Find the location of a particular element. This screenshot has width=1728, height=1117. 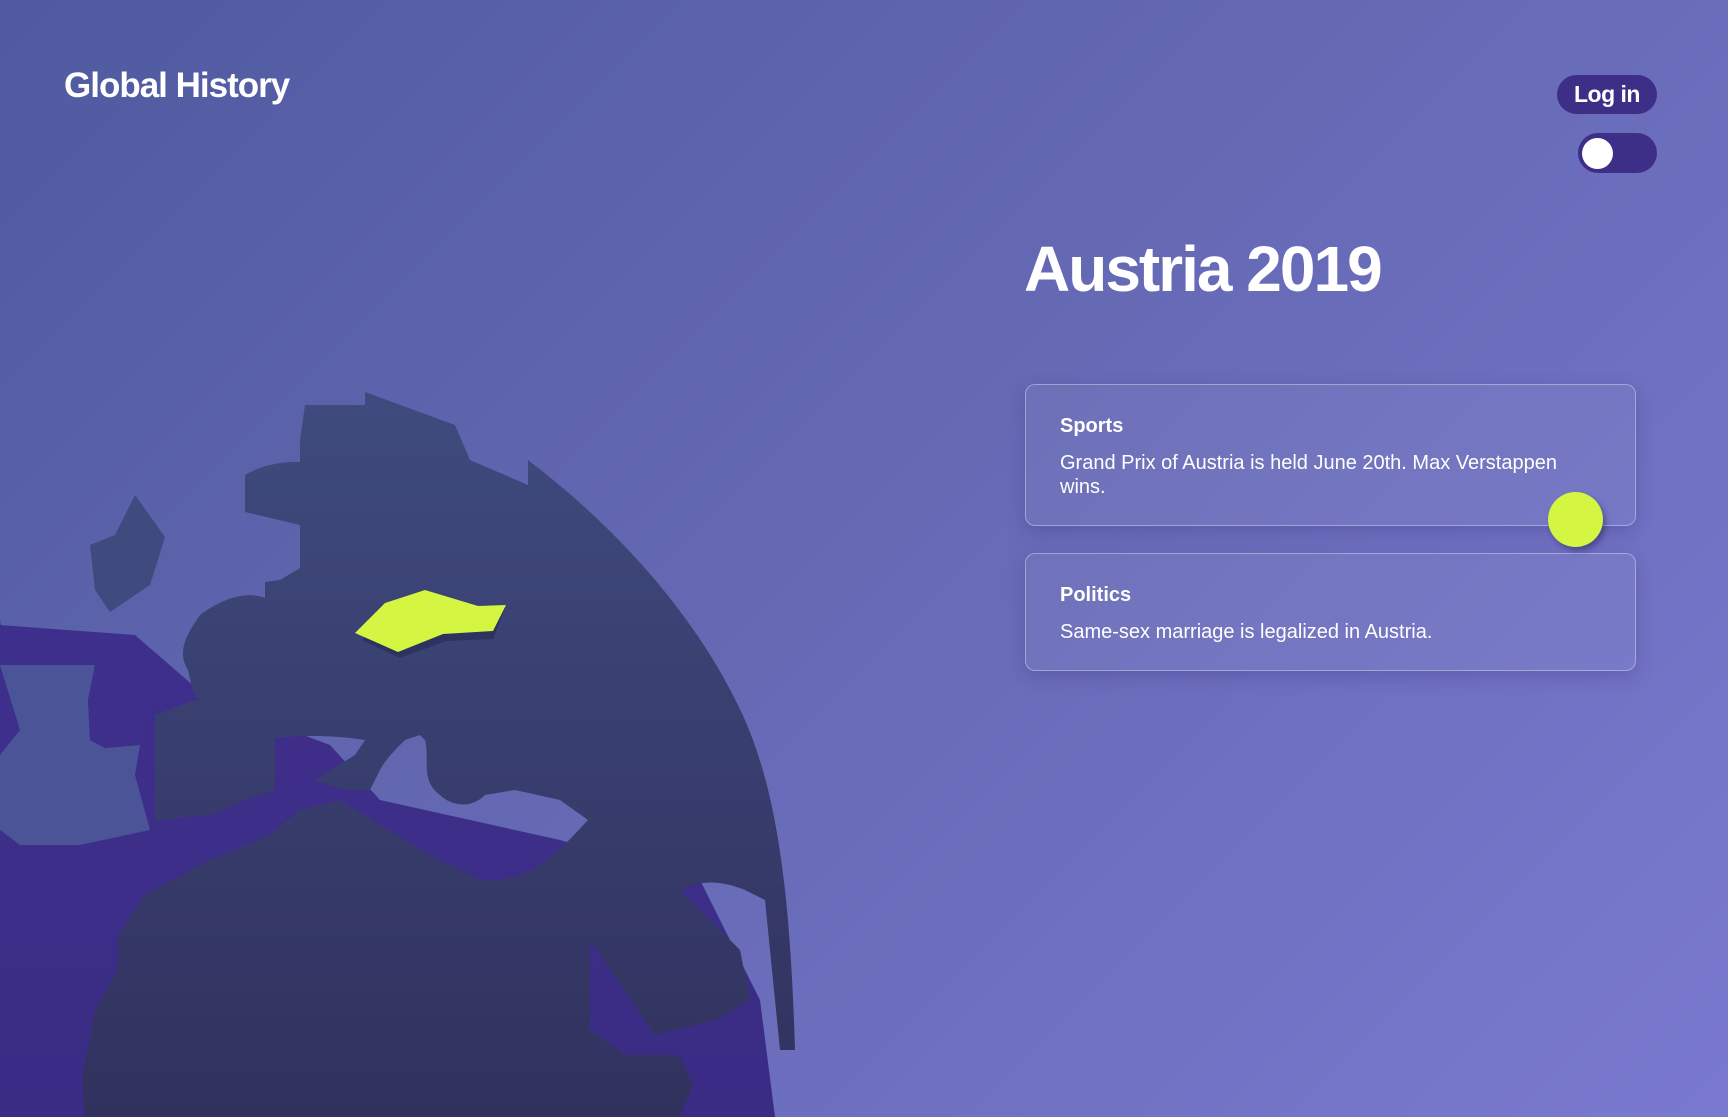

event-category: Politics is located at coordinates (1096, 595).